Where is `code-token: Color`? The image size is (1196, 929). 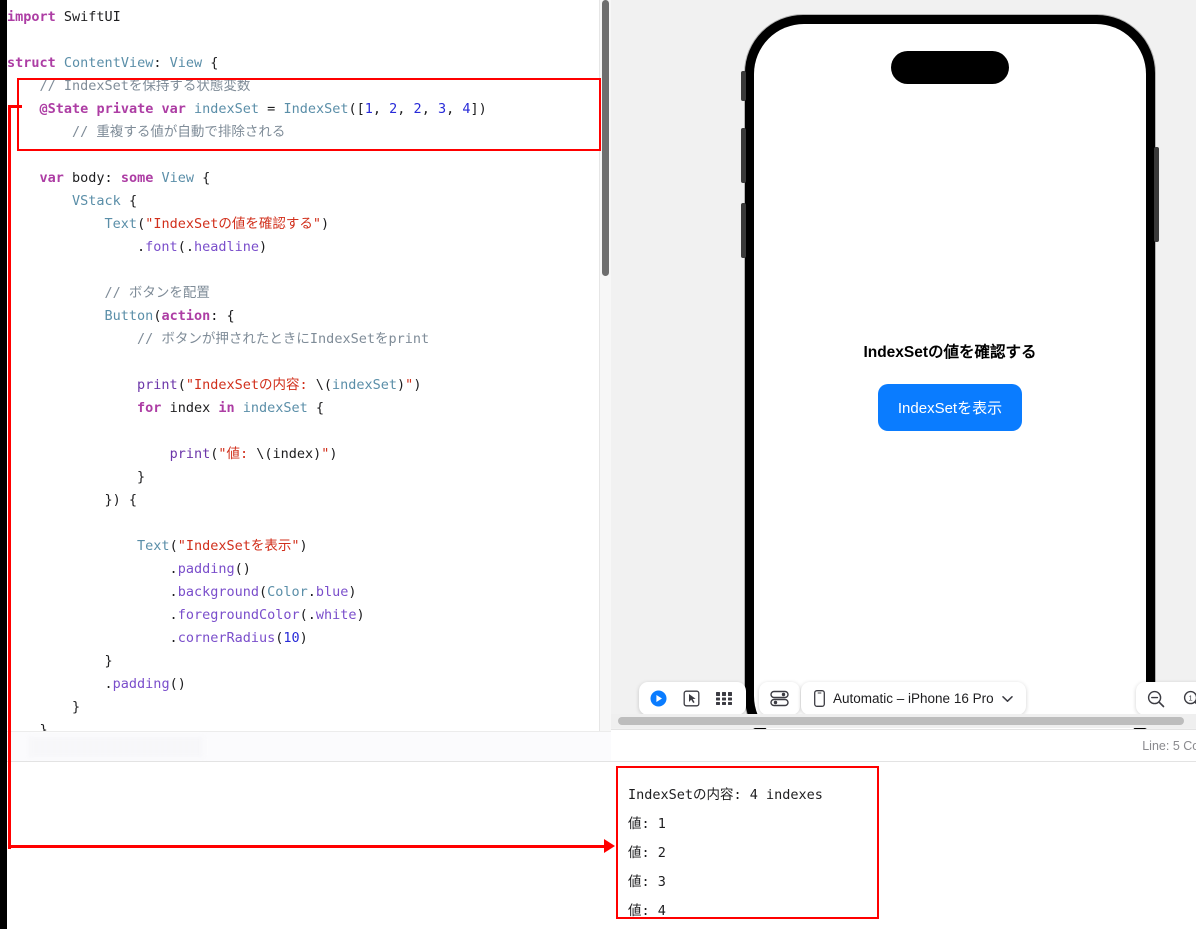
code-token: Color is located at coordinates (287, 592).